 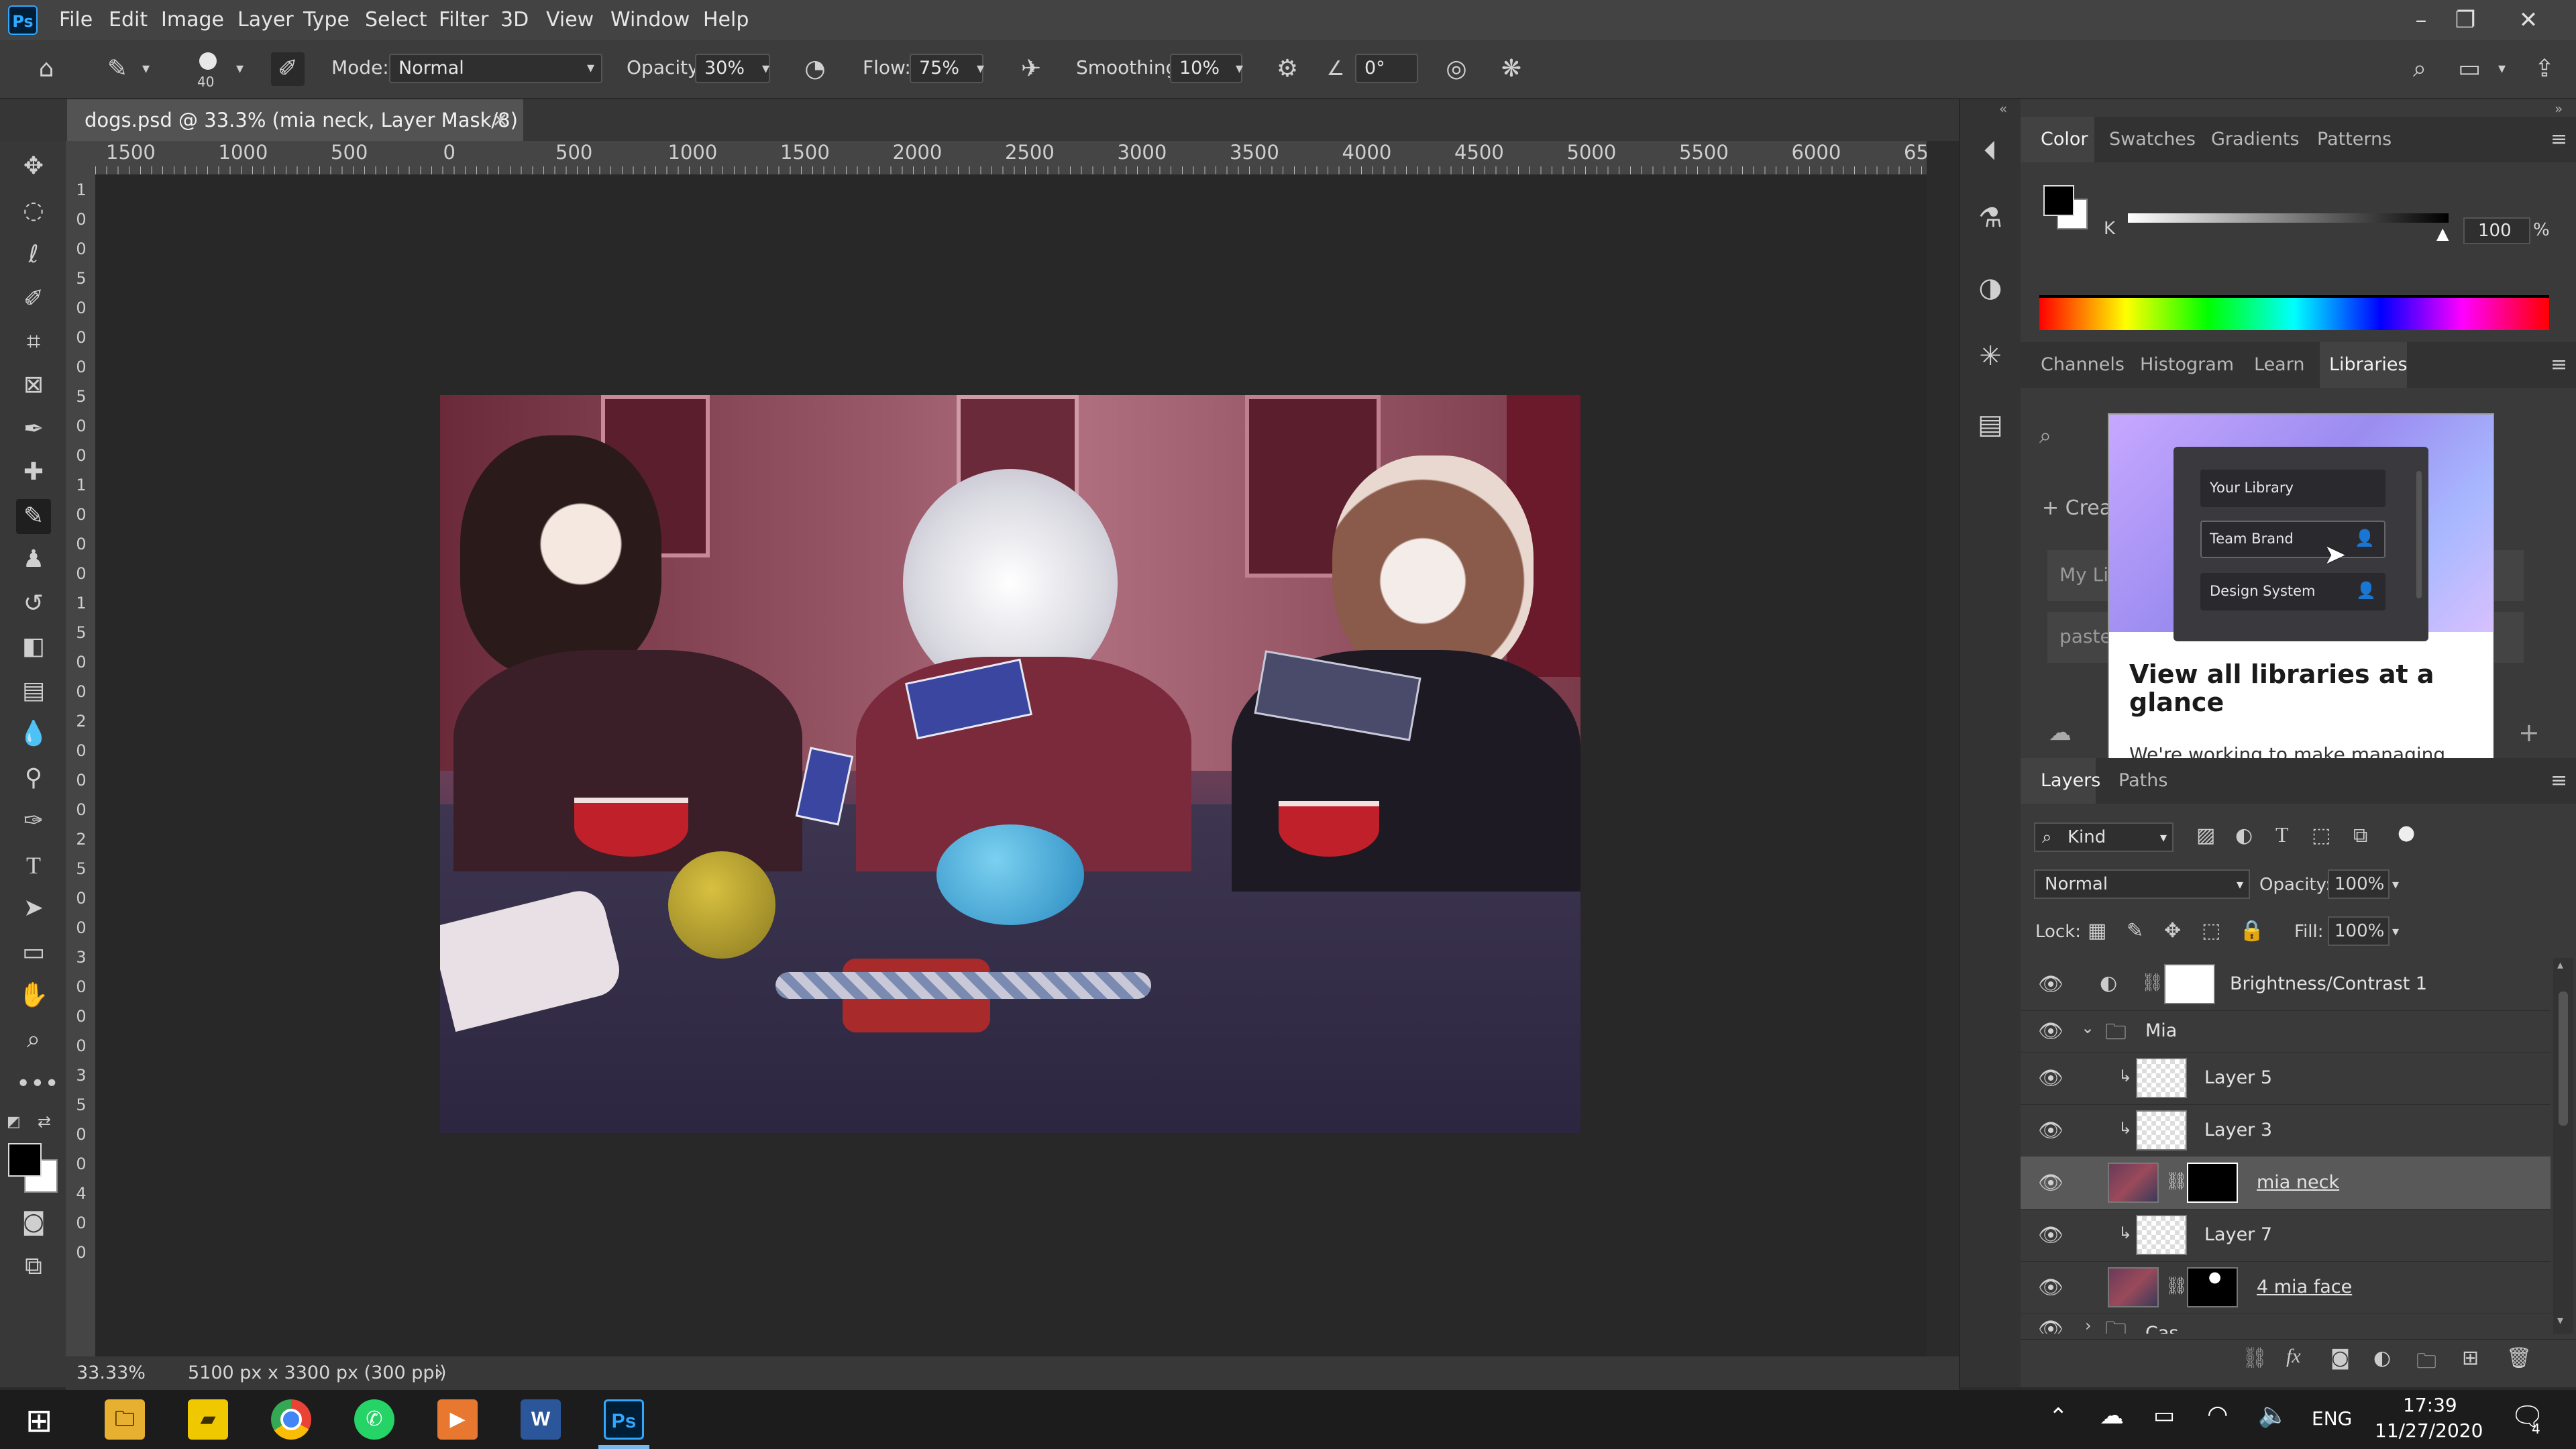 What do you see at coordinates (1990, 356) in the screenshot?
I see `brush-settings-panel-icon: ✳` at bounding box center [1990, 356].